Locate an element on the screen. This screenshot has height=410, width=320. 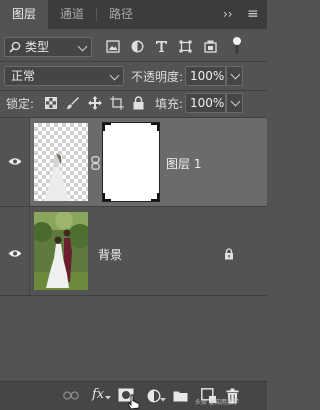
tab-channels: 通道 is located at coordinates (72, 14).